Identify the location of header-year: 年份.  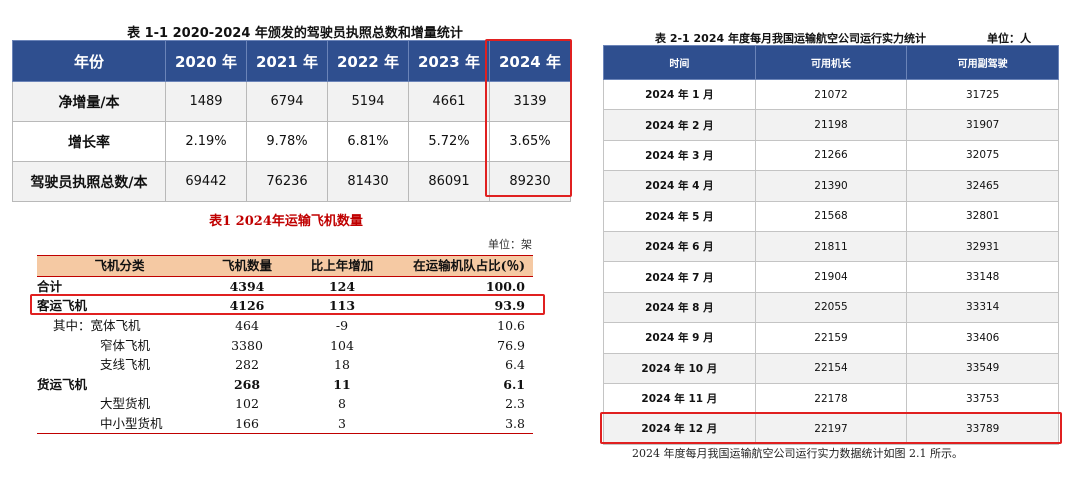
(89, 61).